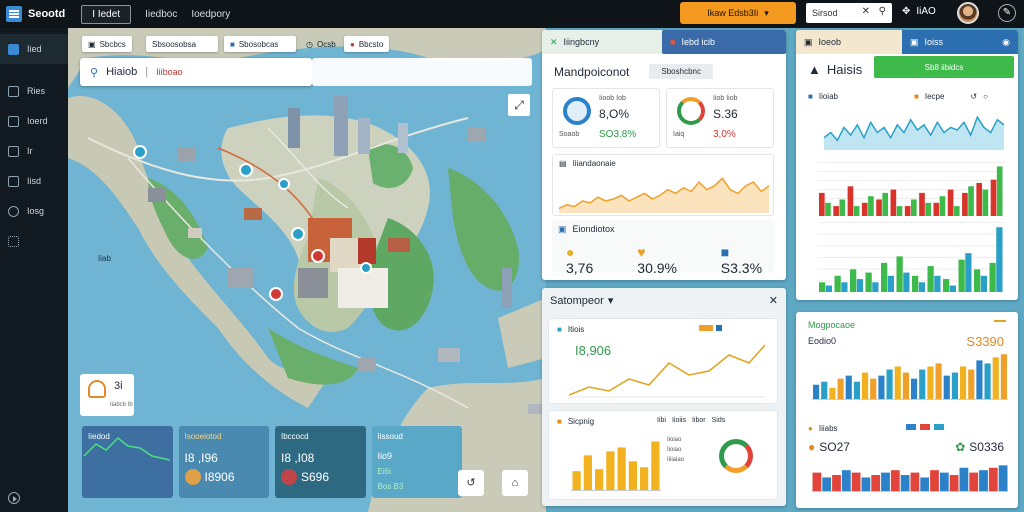 This screenshot has height=512, width=1024. I want to click on layers-icon, so click(13, 49).